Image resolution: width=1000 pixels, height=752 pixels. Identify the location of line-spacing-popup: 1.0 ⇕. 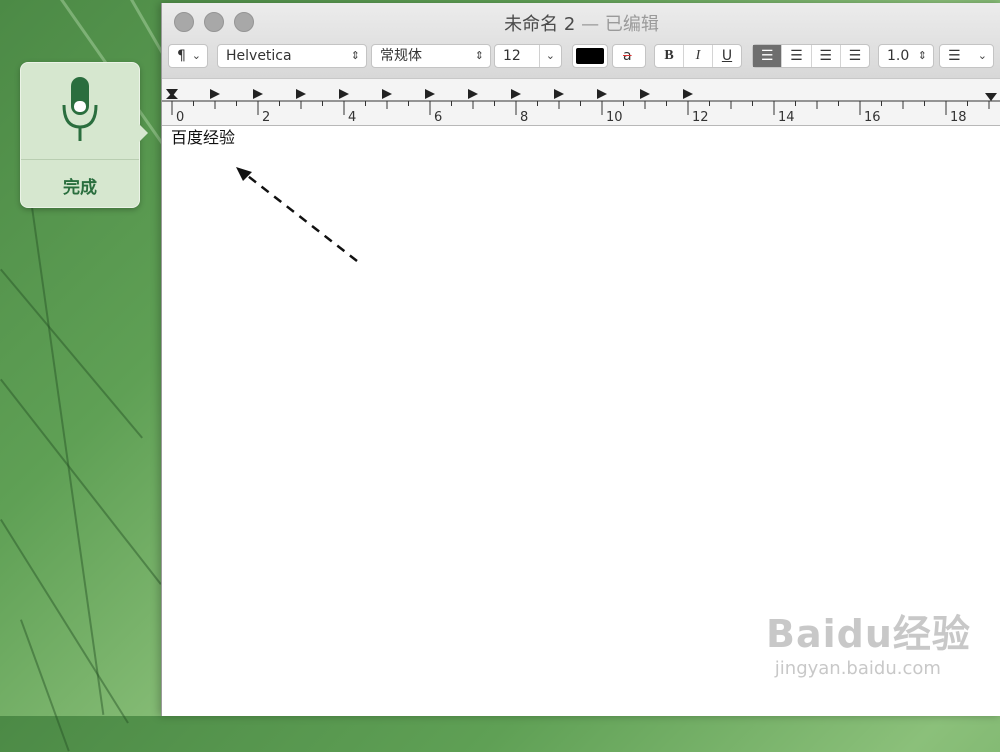
(906, 56).